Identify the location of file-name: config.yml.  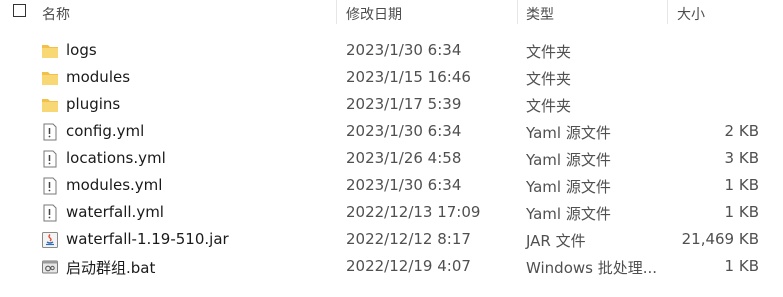
(105, 131).